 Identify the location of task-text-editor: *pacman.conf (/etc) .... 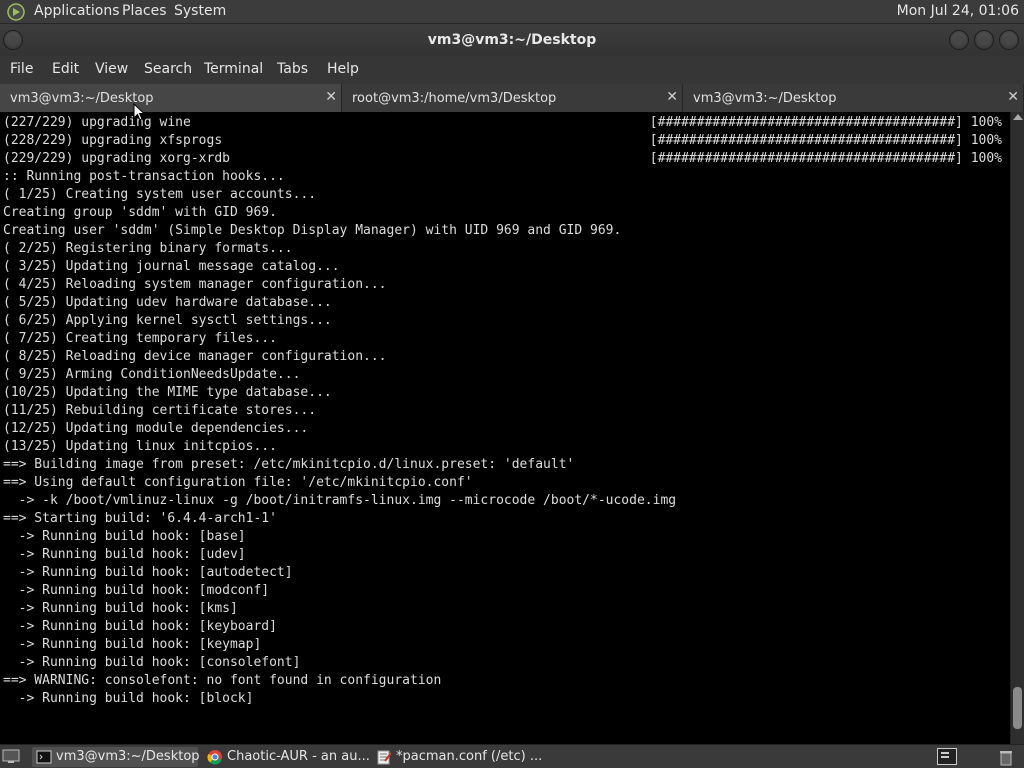
(457, 757).